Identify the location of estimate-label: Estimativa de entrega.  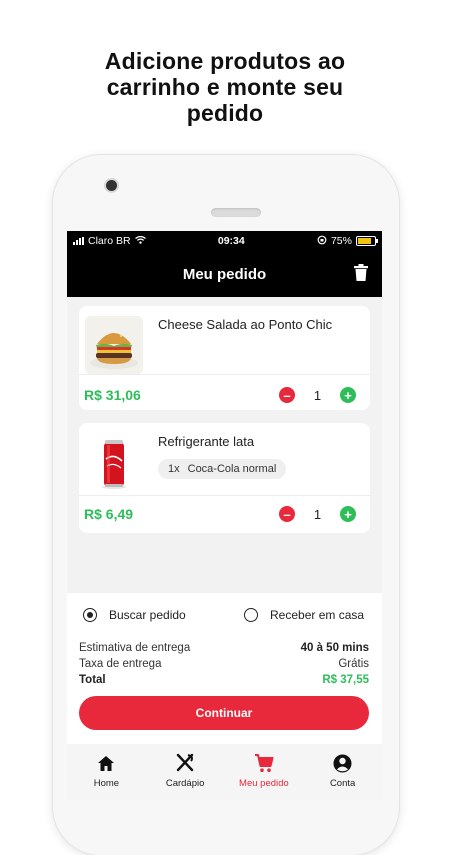
(135, 648).